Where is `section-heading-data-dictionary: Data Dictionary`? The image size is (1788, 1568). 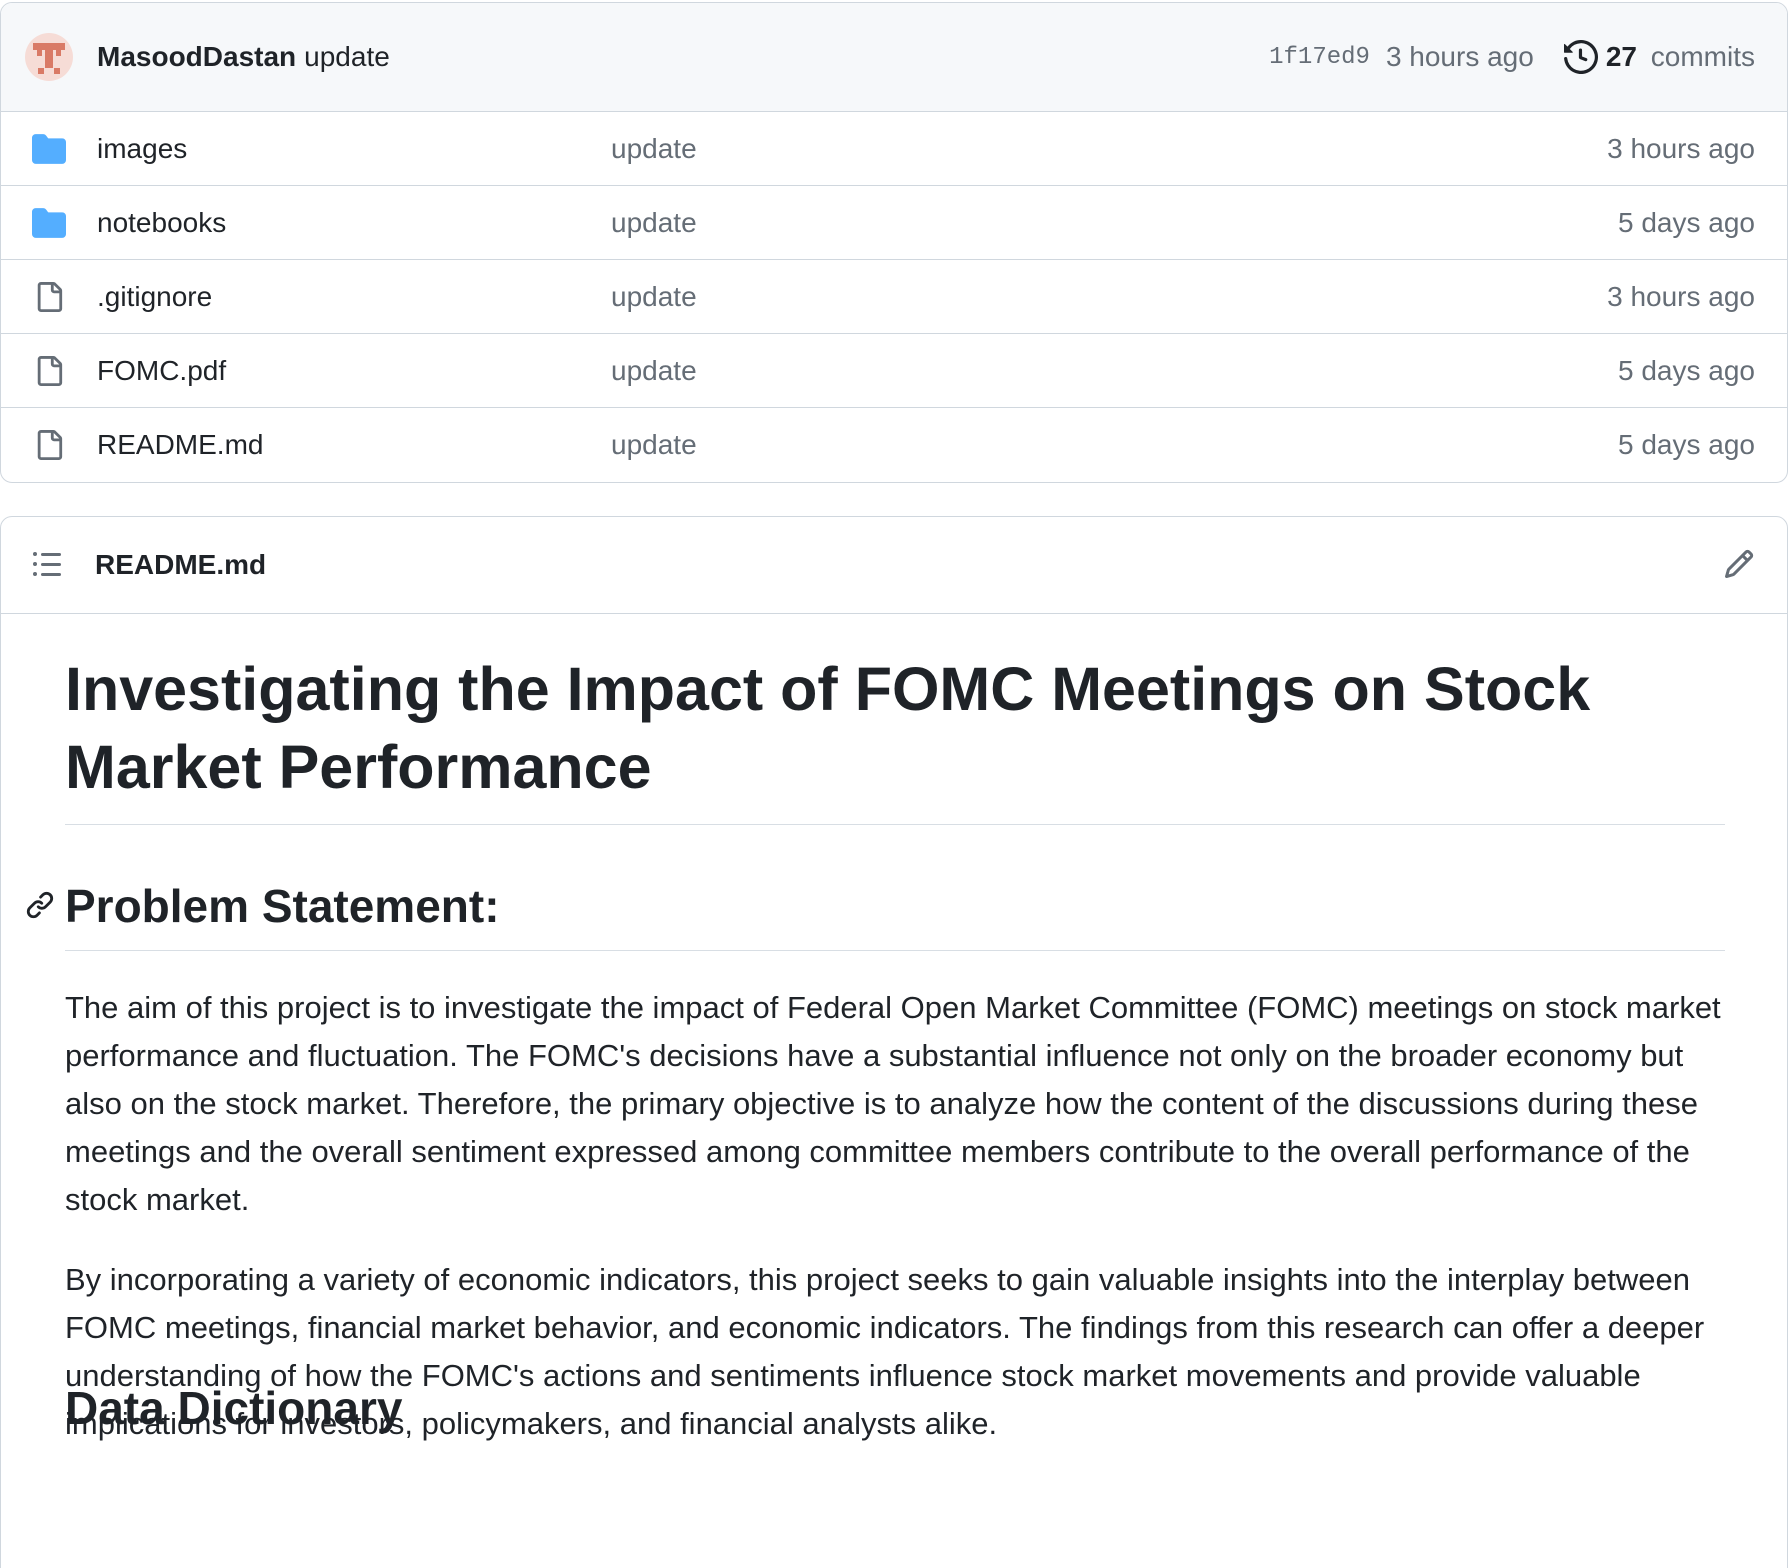 section-heading-data-dictionary: Data Dictionary is located at coordinates (234, 1408).